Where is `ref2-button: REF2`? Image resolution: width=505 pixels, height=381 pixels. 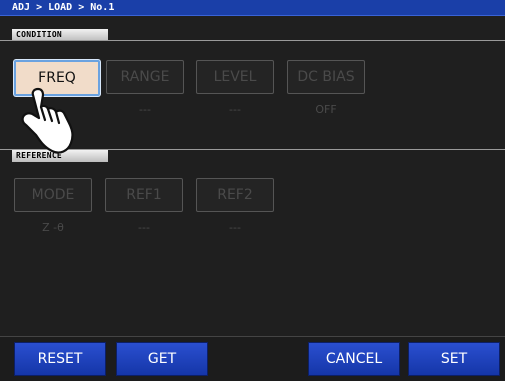 ref2-button: REF2 is located at coordinates (235, 195).